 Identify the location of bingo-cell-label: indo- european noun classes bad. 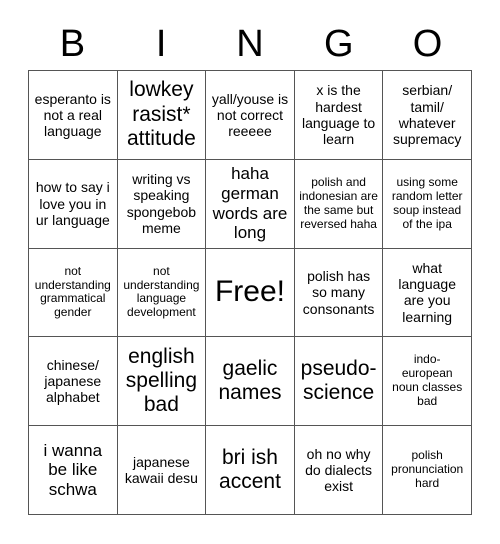
(427, 380).